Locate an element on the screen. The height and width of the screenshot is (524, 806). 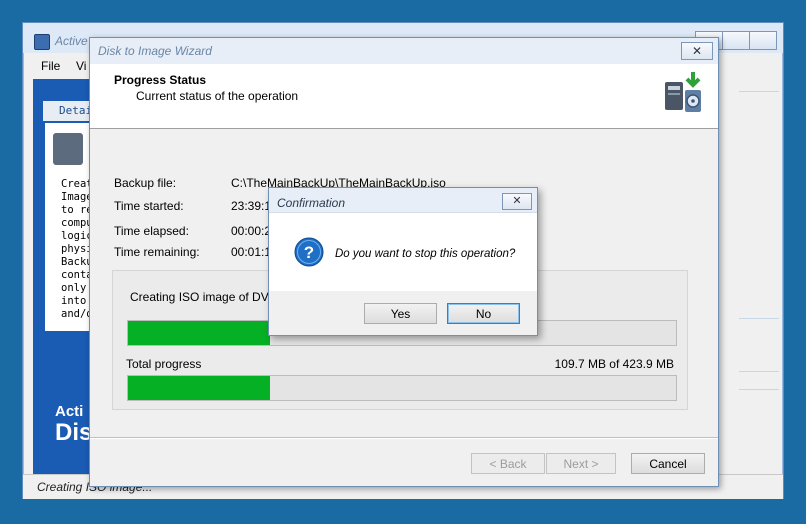
total-progress-fill is located at coordinates (199, 388).